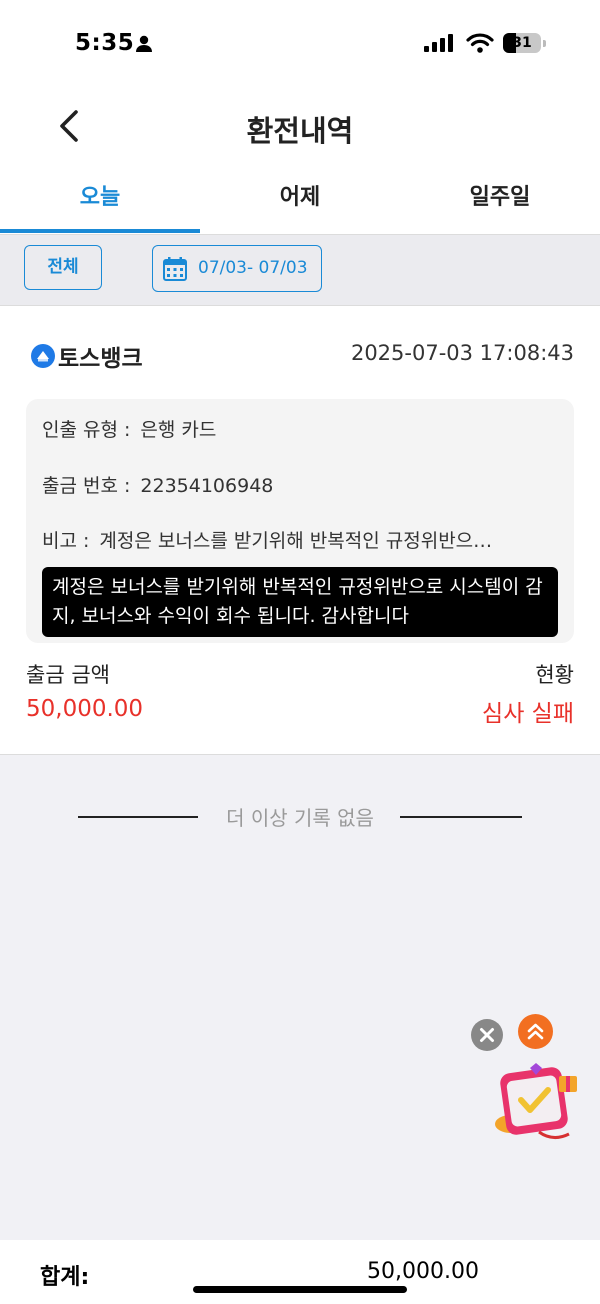 Image resolution: width=600 pixels, height=1304 pixels. What do you see at coordinates (461, 817) in the screenshot?
I see `divider-right` at bounding box center [461, 817].